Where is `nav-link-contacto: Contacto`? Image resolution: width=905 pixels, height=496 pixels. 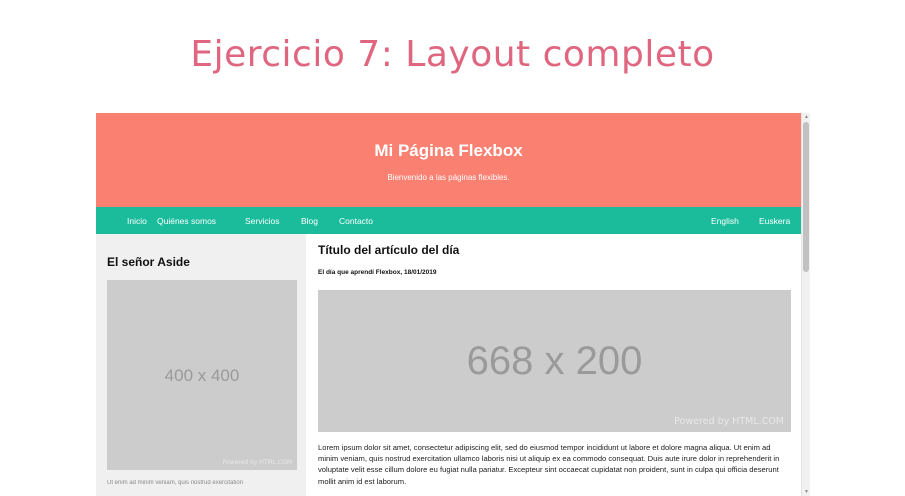
nav-link-contacto: Contacto is located at coordinates (356, 221).